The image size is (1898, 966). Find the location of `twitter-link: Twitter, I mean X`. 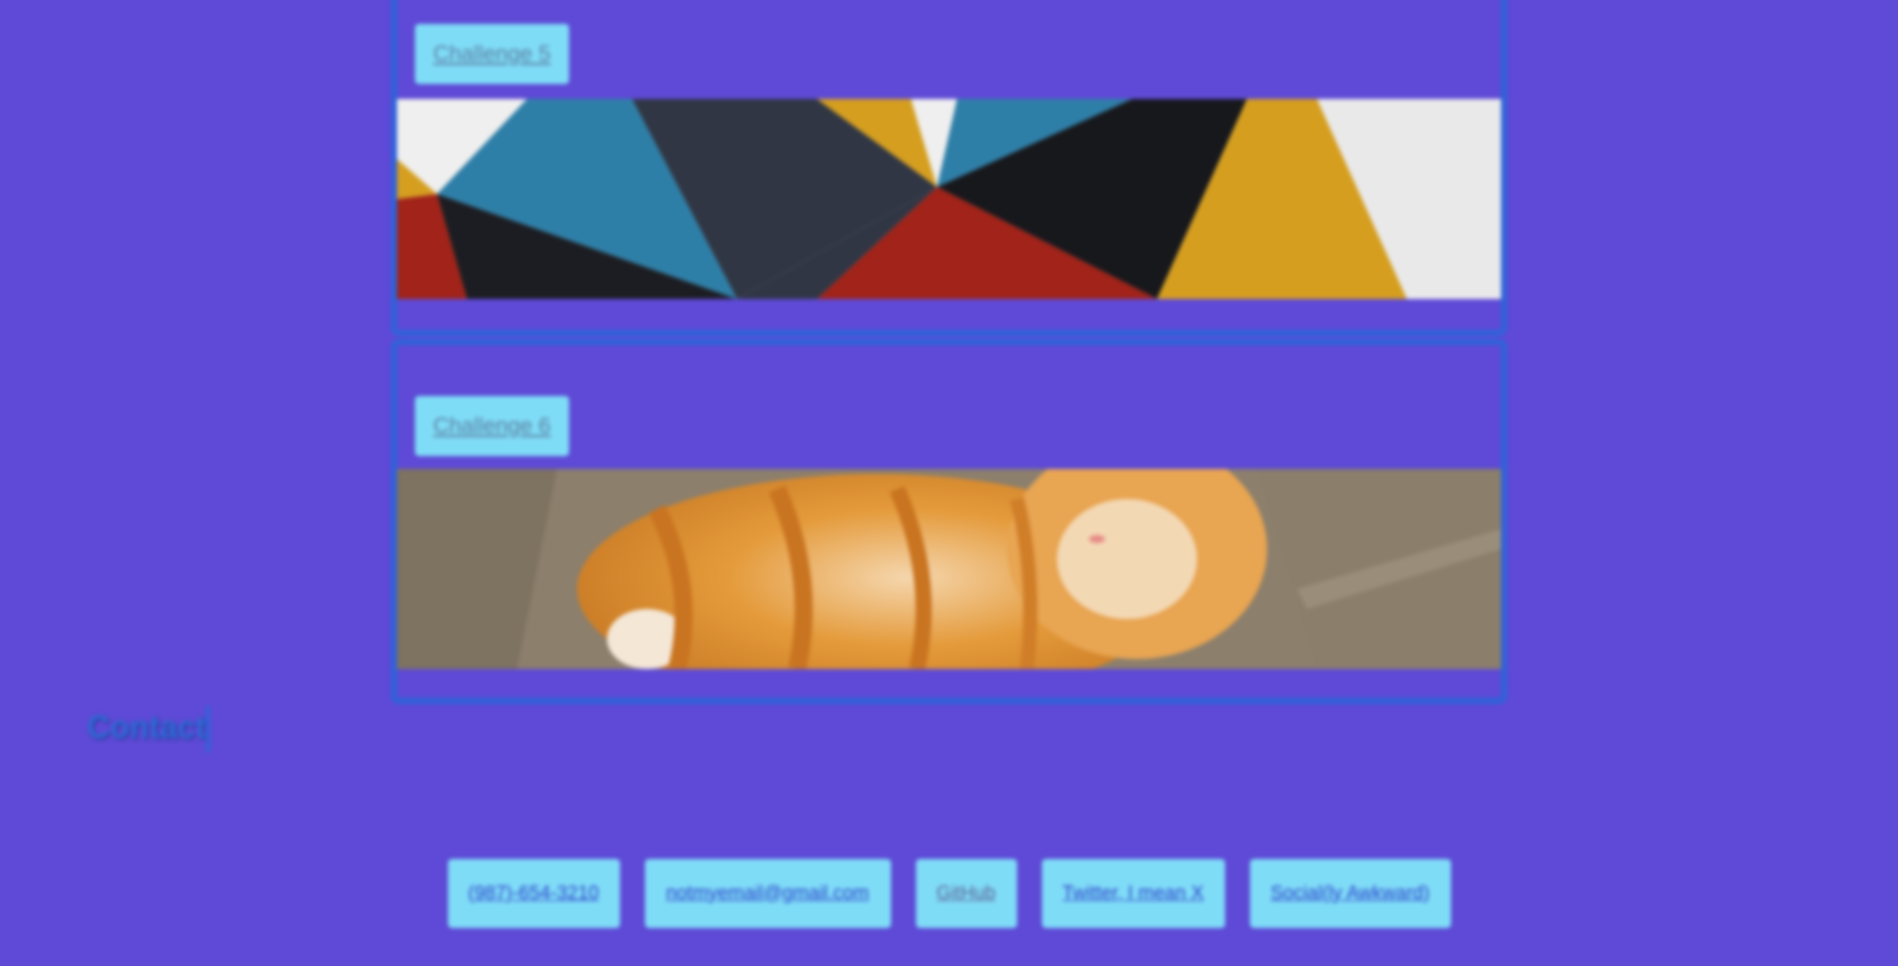

twitter-link: Twitter, I mean X is located at coordinates (1133, 893).